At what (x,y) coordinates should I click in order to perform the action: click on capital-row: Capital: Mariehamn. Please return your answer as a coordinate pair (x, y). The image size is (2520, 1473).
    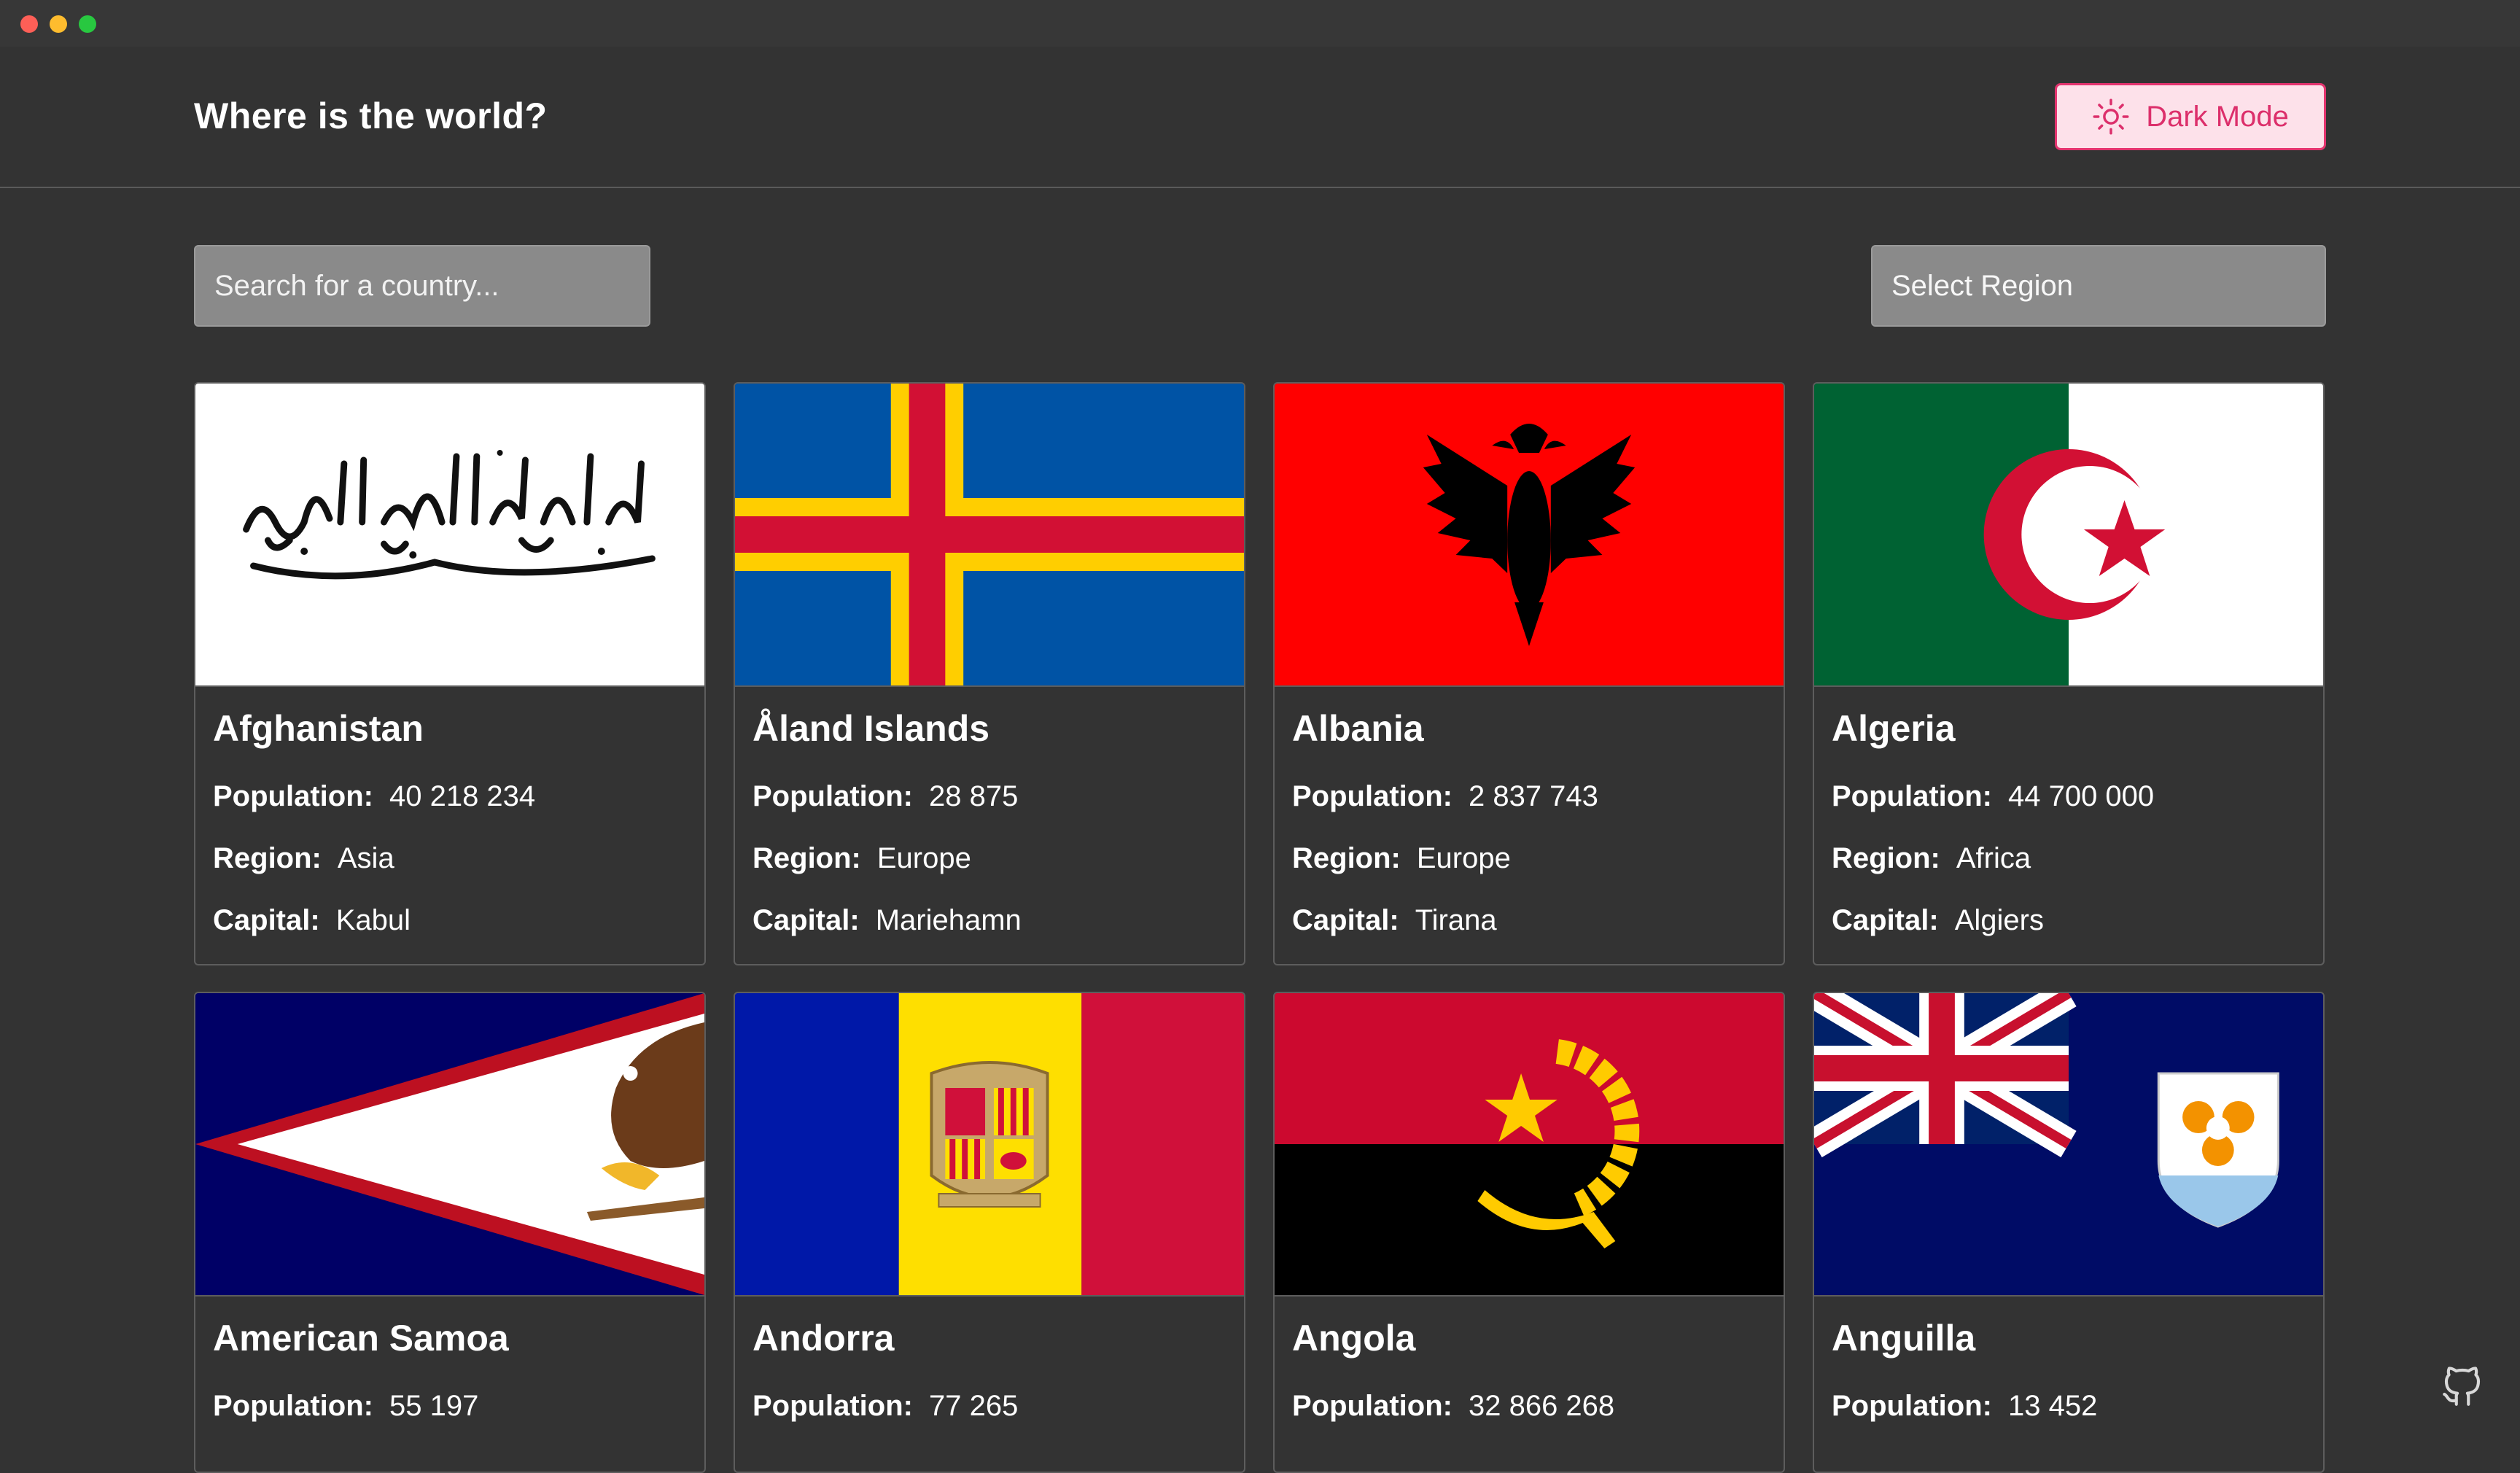
    Looking at the image, I should click on (887, 920).